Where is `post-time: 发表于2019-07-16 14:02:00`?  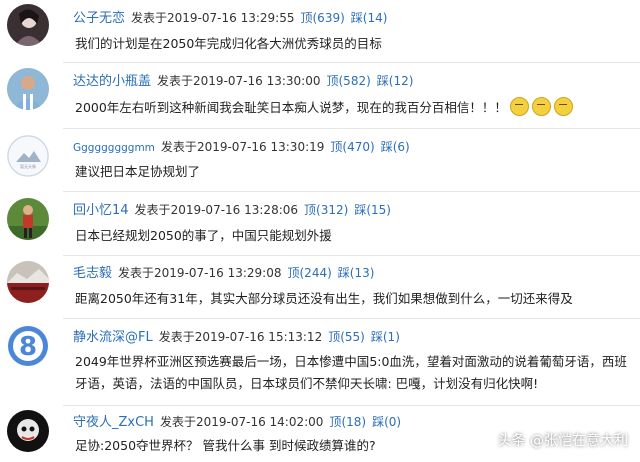
post-time: 发表于2019-07-16 14:02:00 is located at coordinates (241, 422).